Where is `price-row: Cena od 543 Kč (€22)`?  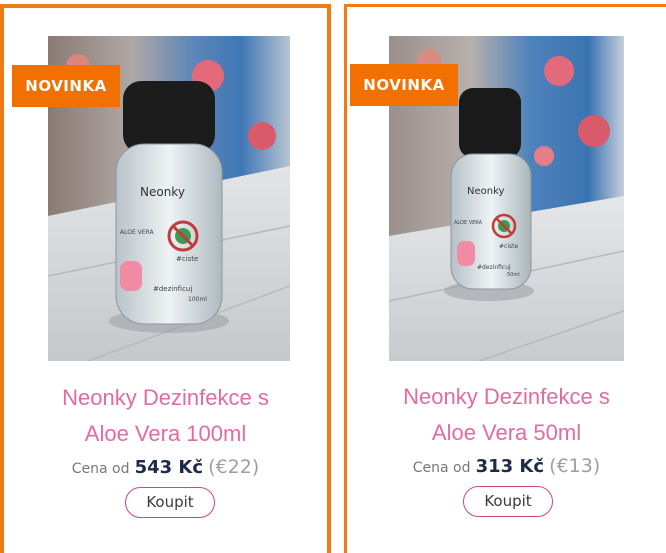 price-row: Cena od 543 Kč (€22) is located at coordinates (165, 467).